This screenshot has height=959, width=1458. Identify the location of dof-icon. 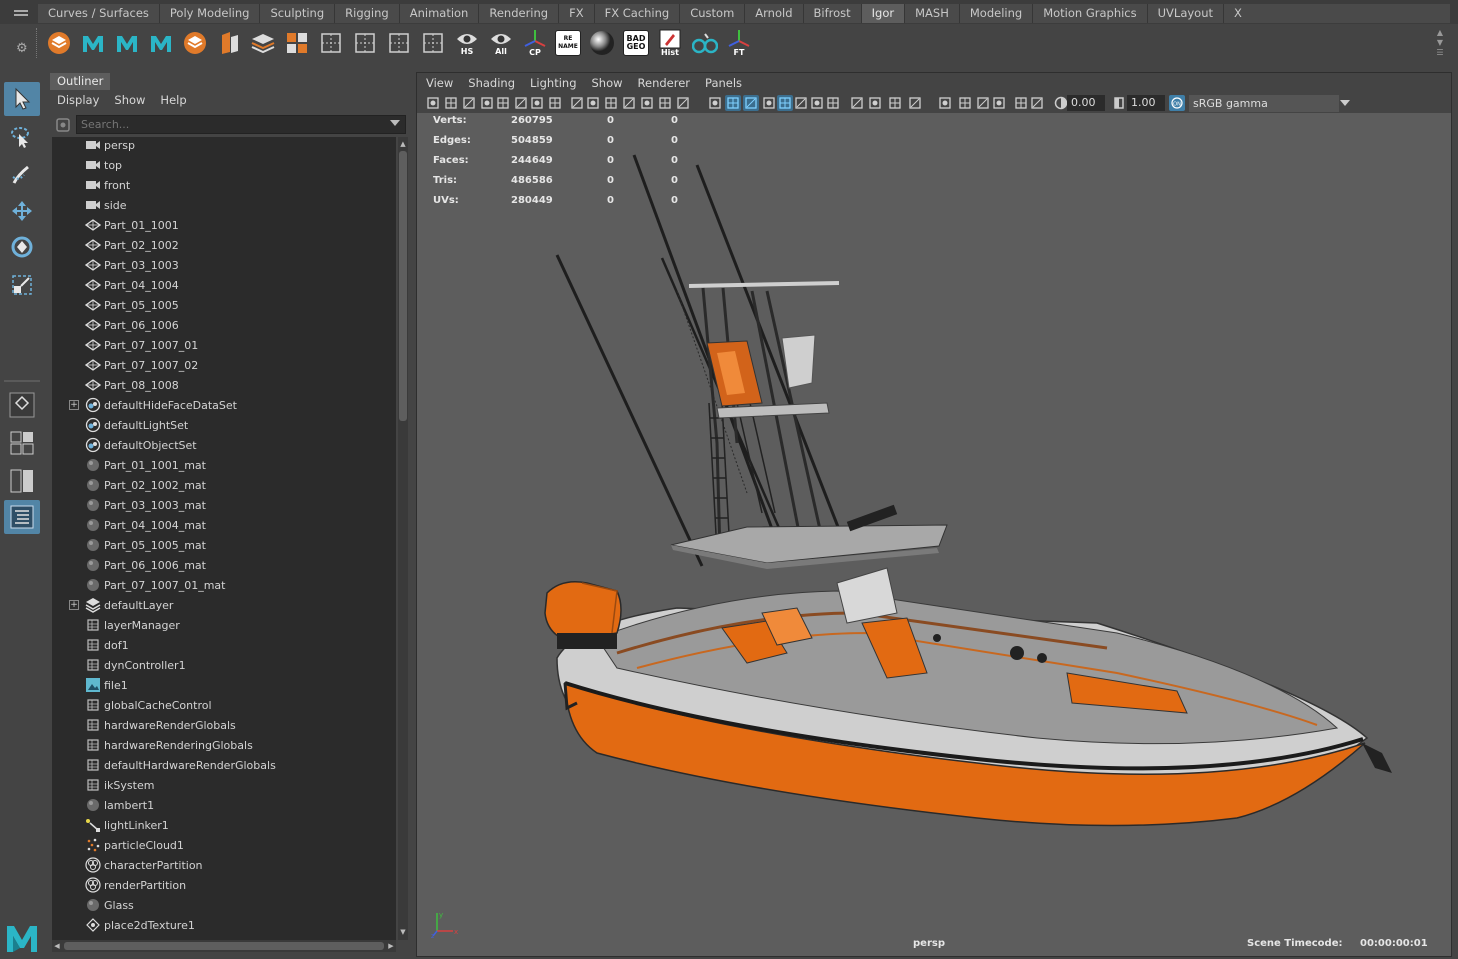
(1021, 103).